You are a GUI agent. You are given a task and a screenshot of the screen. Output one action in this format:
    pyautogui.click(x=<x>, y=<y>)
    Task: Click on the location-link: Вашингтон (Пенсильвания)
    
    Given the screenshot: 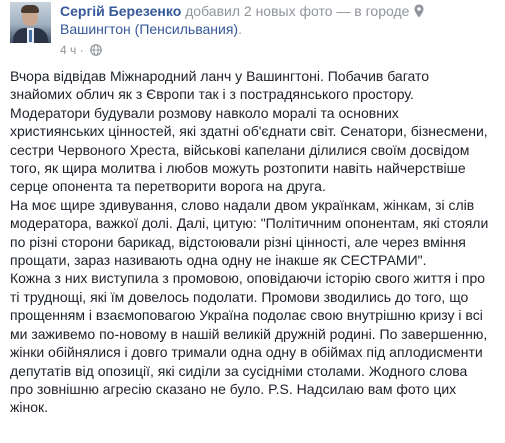 What is the action you would take?
    pyautogui.click(x=149, y=29)
    